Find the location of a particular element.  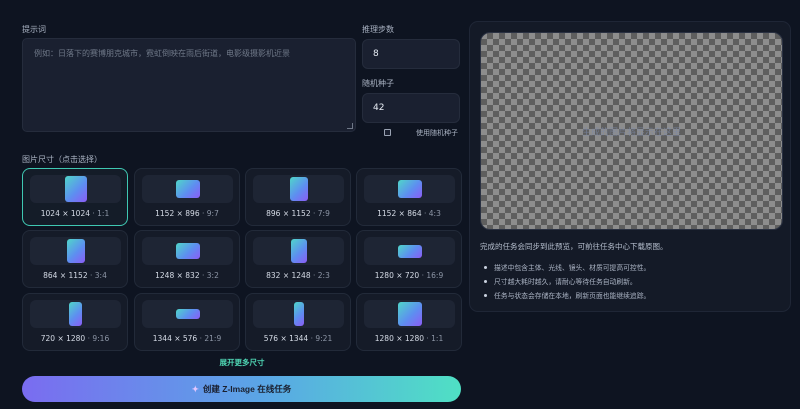

size-dimensions: 896 × 1152 is located at coordinates (288, 213).